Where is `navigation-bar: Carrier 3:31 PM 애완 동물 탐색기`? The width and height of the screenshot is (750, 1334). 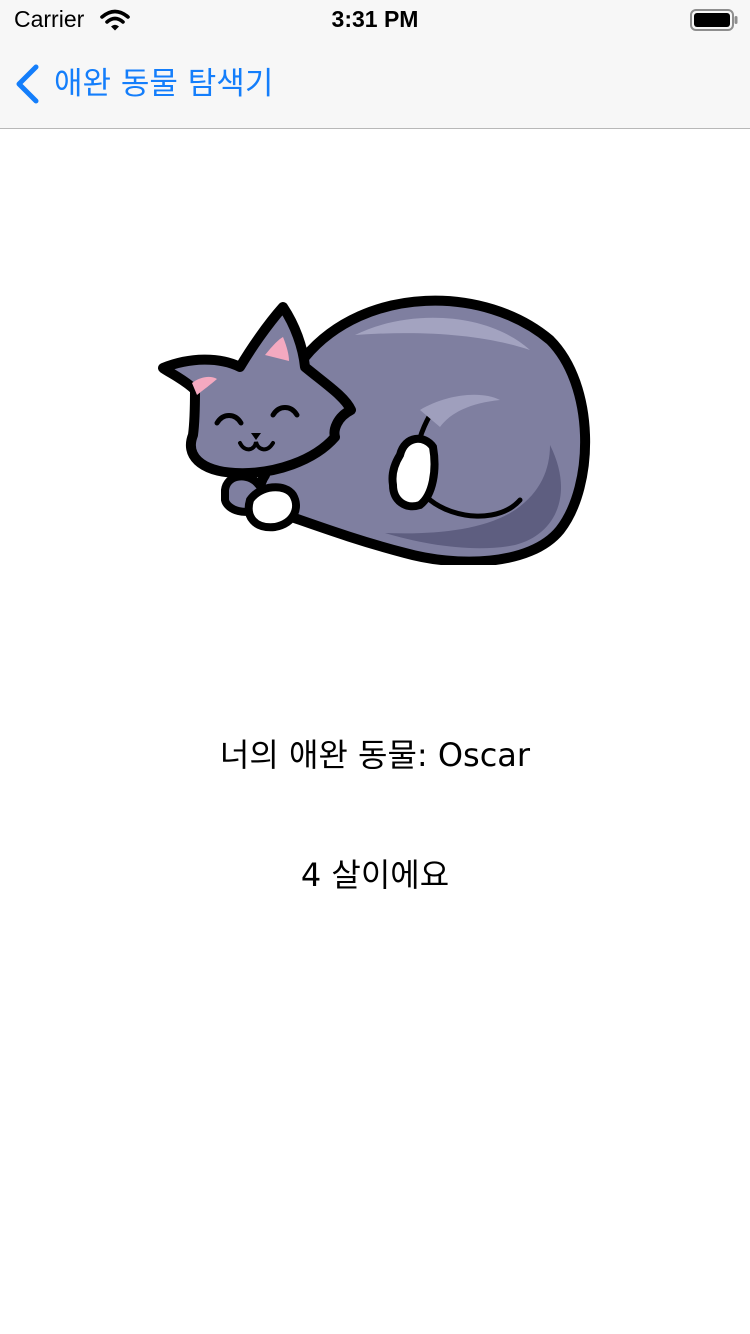
navigation-bar: Carrier 3:31 PM 애완 동물 탐색기 is located at coordinates (375, 64).